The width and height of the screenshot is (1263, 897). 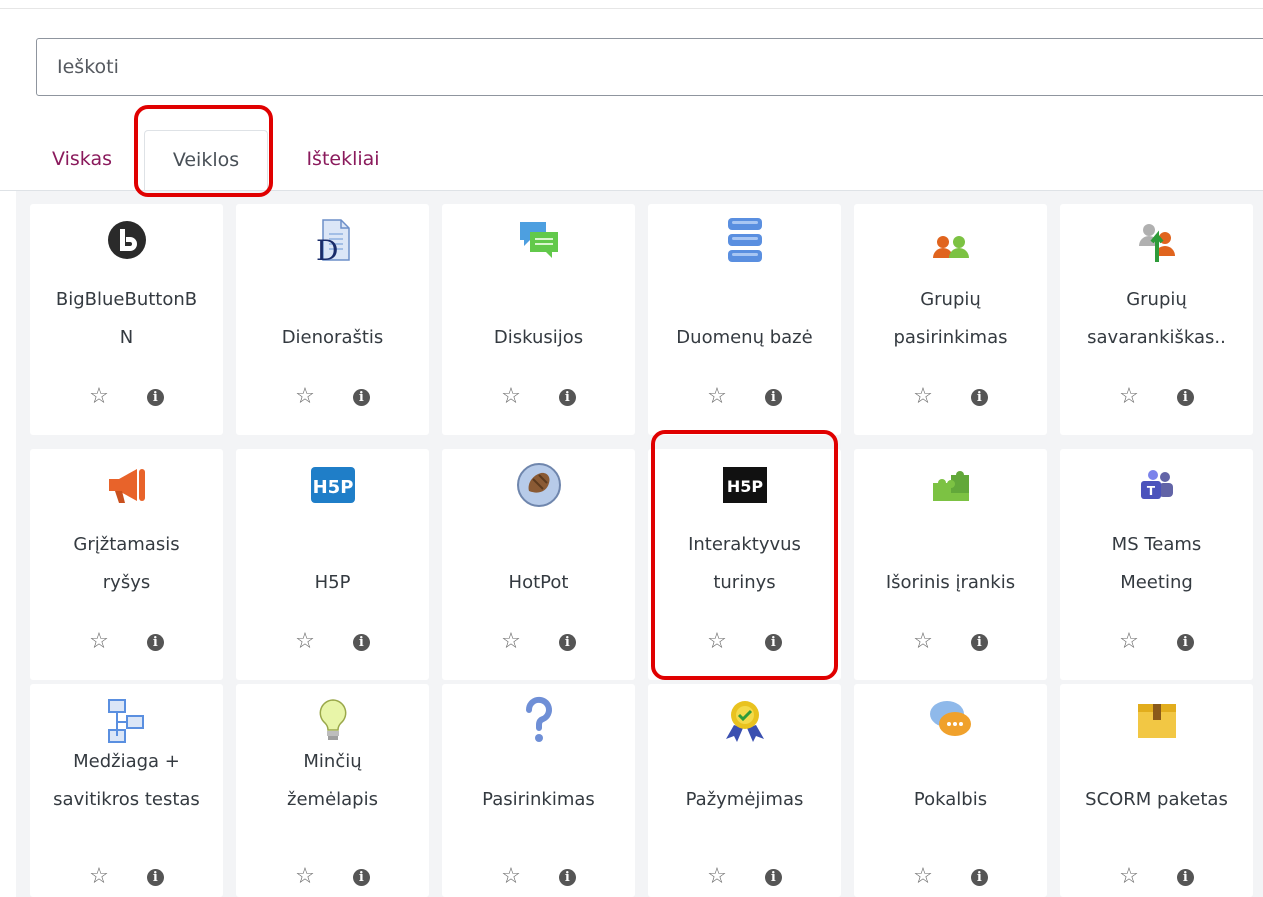 I want to click on activity-card: Išorinis įrankis ☆ i, so click(x=950, y=564).